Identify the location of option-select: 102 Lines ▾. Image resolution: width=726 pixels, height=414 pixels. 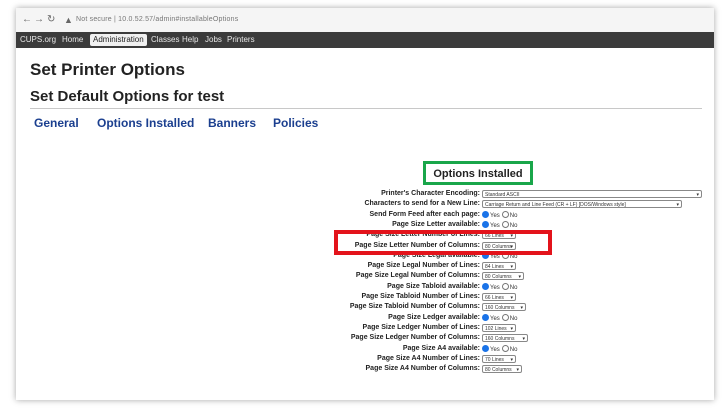
(499, 328).